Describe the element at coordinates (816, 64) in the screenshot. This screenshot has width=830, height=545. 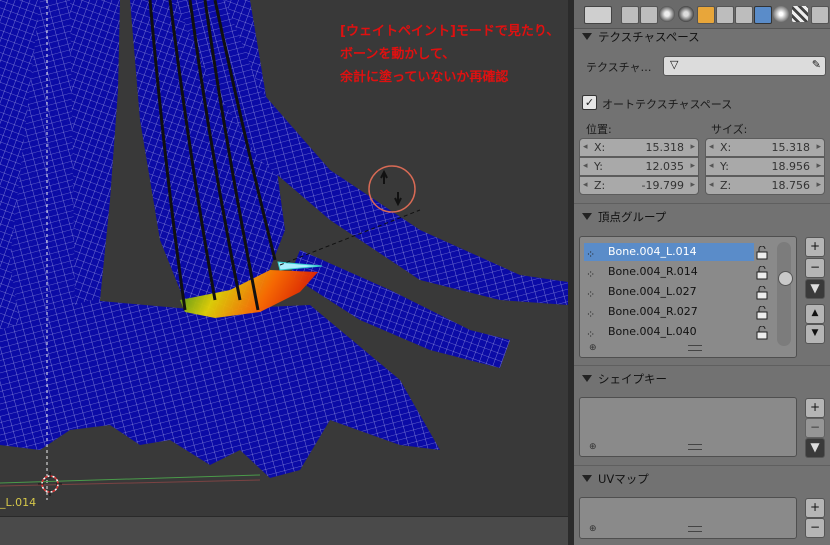
I see `eyedropper-icon: ✎` at that location.